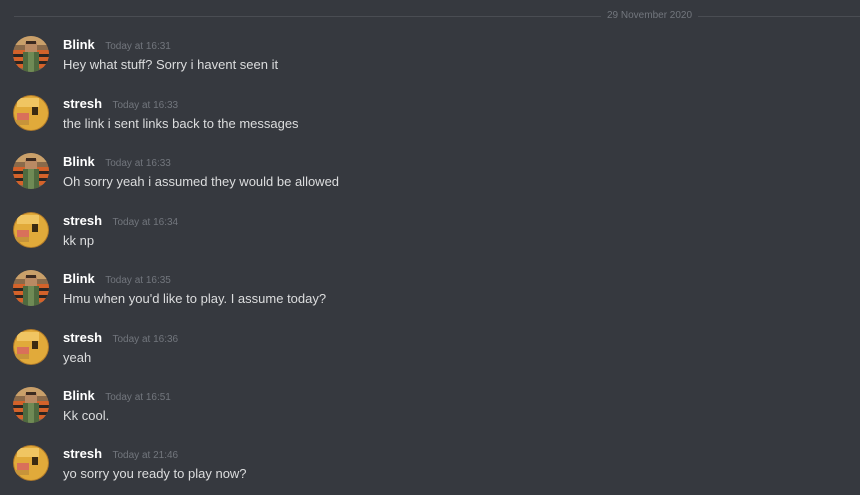 This screenshot has width=860, height=495. I want to click on timestamp: Today at 16:36, so click(145, 339).